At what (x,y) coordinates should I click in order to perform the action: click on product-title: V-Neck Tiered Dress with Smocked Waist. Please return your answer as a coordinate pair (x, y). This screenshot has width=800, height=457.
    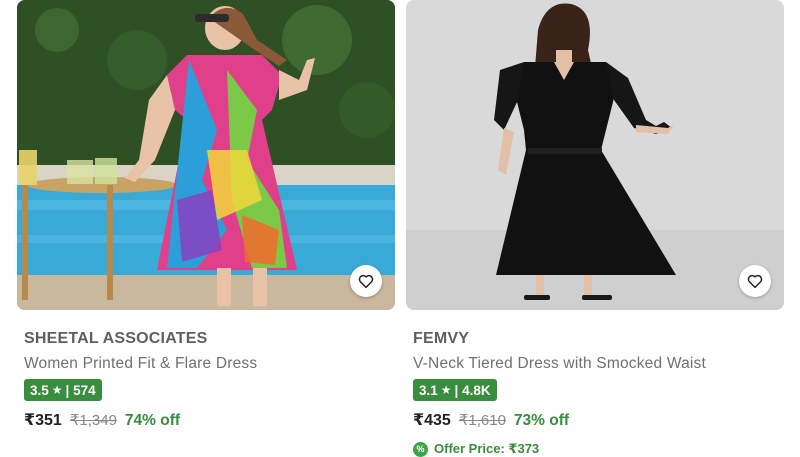
    Looking at the image, I should click on (559, 364).